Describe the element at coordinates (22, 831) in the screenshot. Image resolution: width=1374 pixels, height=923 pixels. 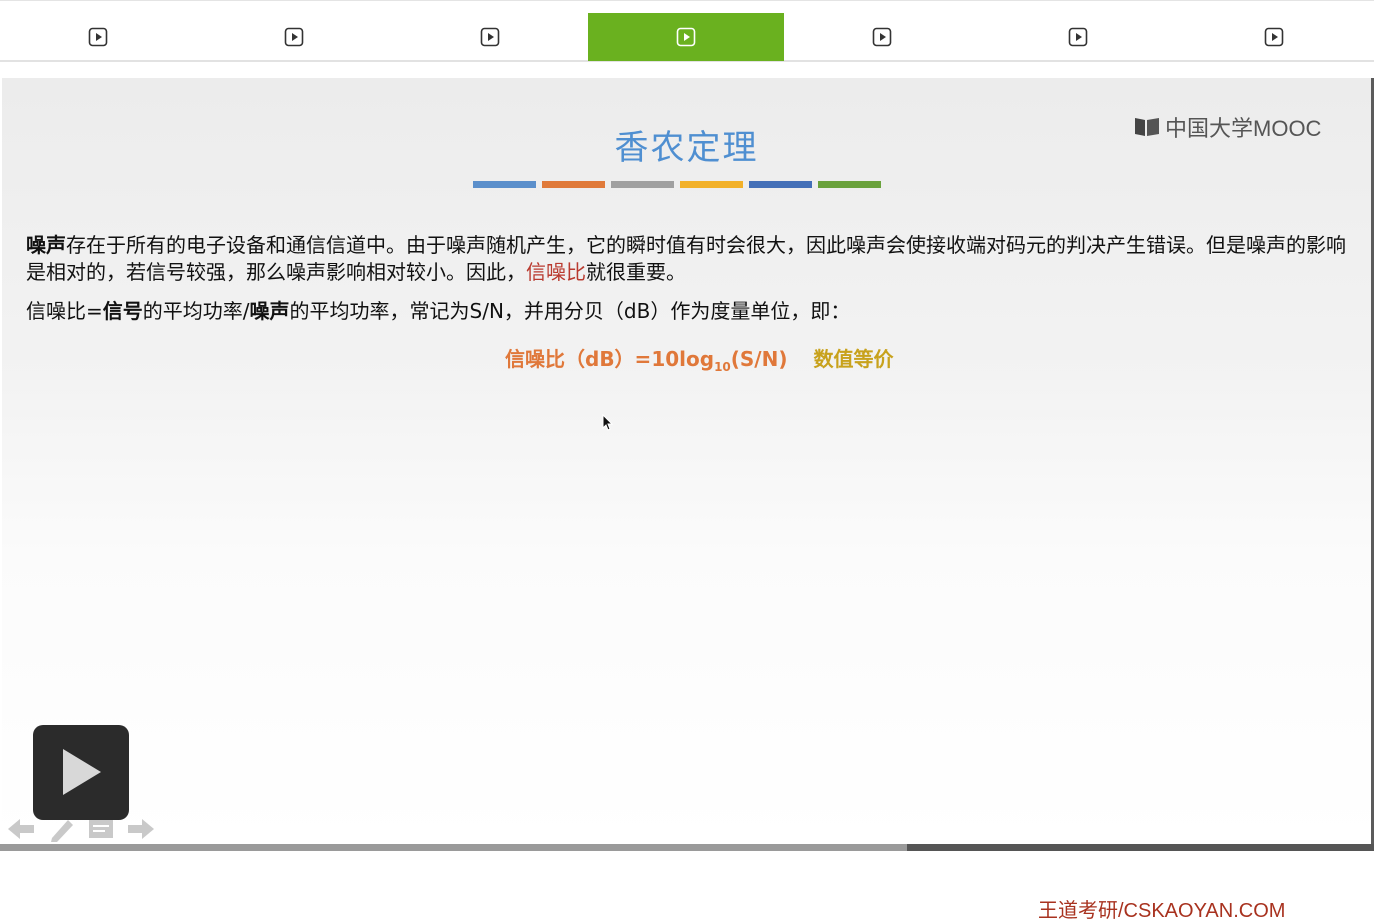
I see `back-arrow-icon` at that location.